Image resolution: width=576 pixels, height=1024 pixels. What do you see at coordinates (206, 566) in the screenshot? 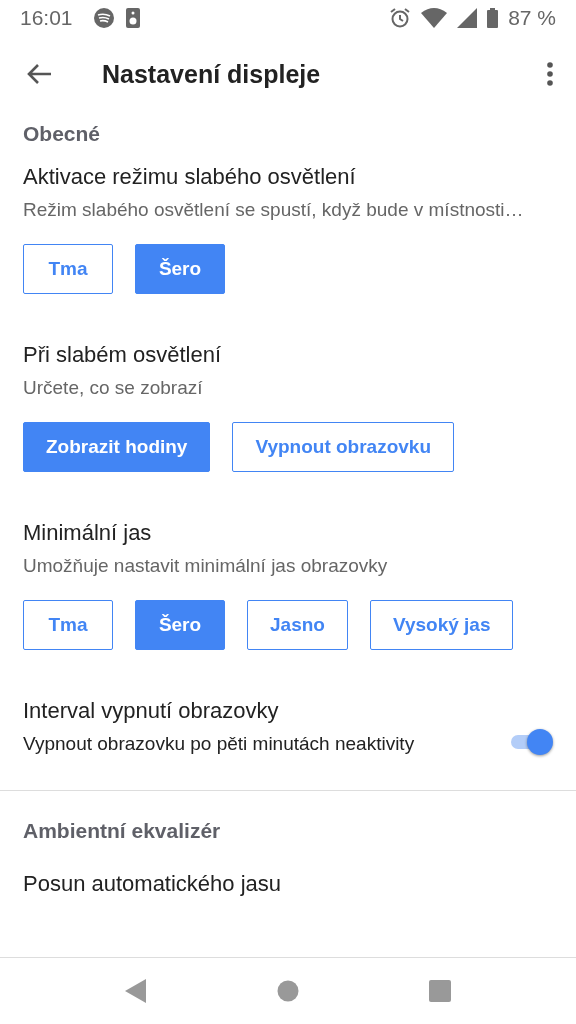
I see `setting-description: Umožňuje nastavit minimální jas obrazovky` at bounding box center [206, 566].